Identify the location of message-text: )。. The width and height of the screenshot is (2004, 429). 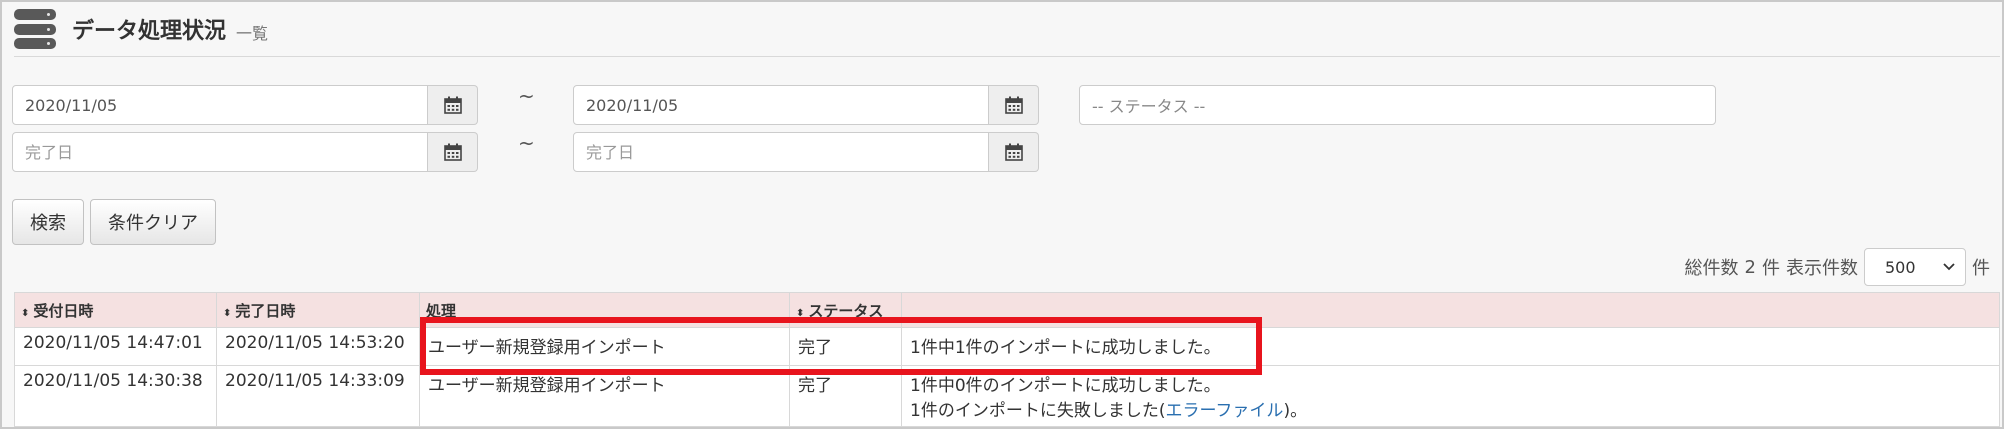
(1295, 411).